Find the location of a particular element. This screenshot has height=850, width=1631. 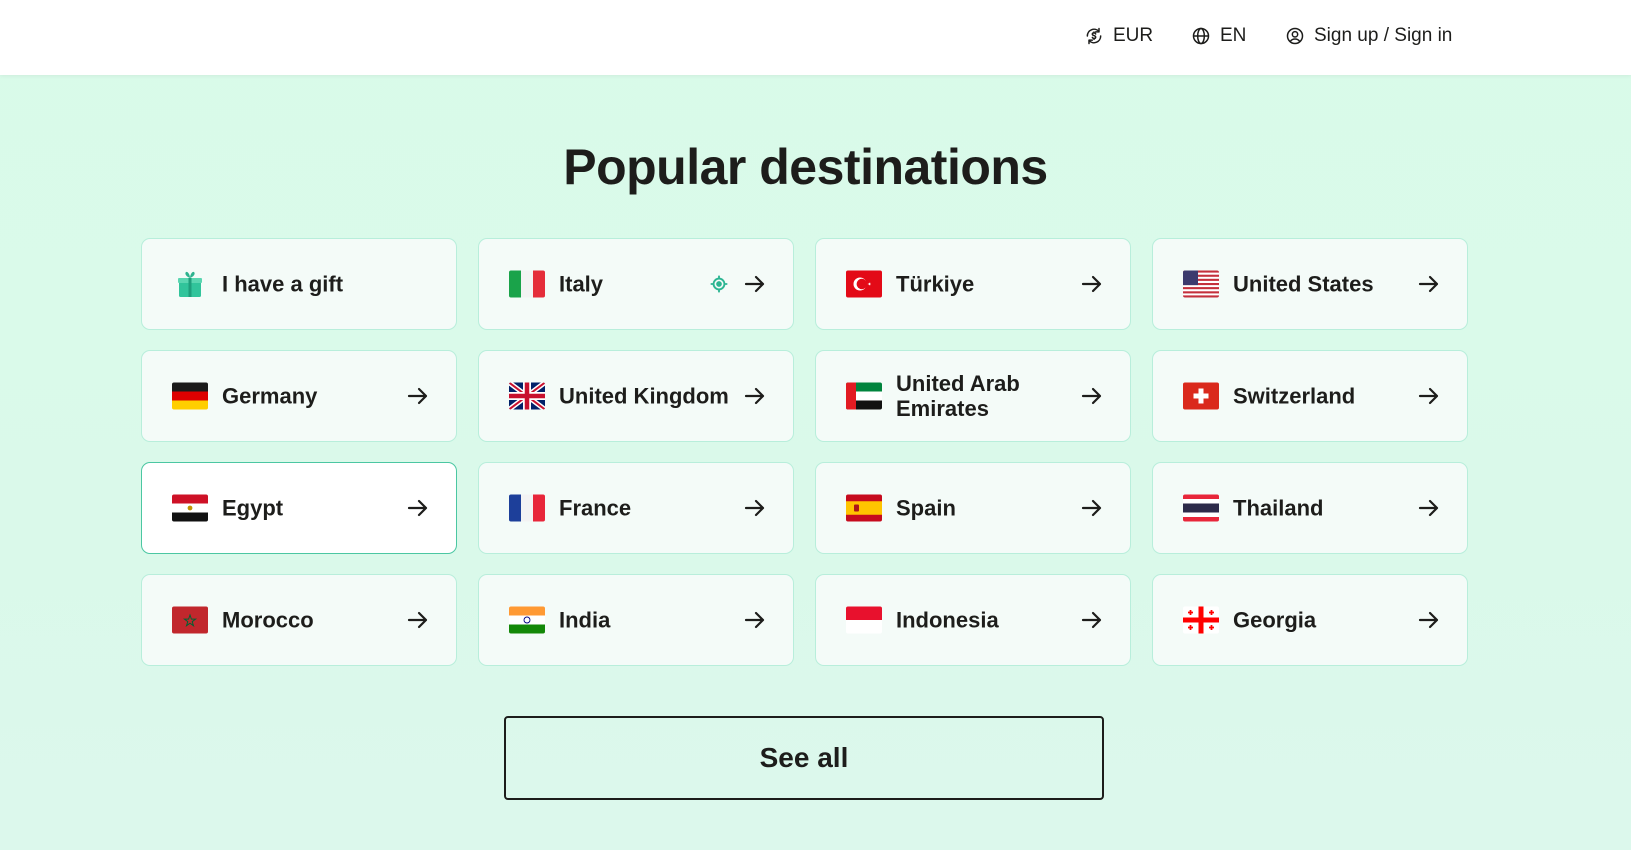

destination-label: Germany is located at coordinates (270, 396).